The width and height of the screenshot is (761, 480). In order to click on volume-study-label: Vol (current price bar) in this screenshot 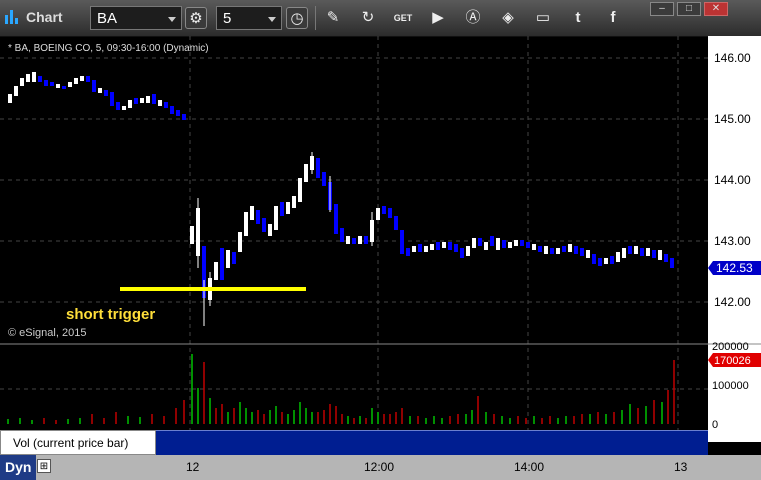, I will do `click(78, 442)`.